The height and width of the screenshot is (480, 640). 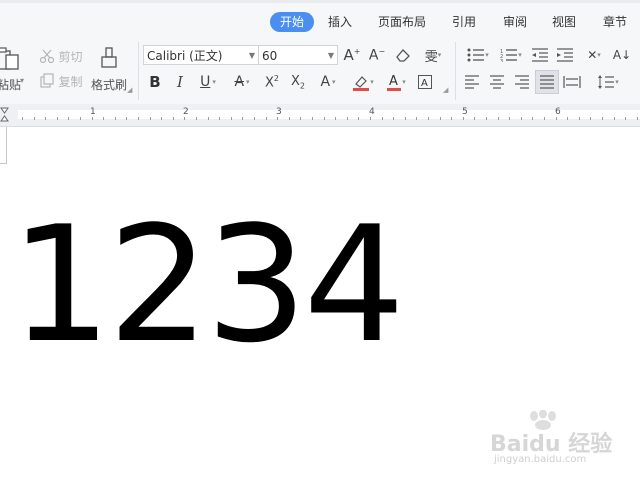 I want to click on ruler-track, so click(x=329, y=114).